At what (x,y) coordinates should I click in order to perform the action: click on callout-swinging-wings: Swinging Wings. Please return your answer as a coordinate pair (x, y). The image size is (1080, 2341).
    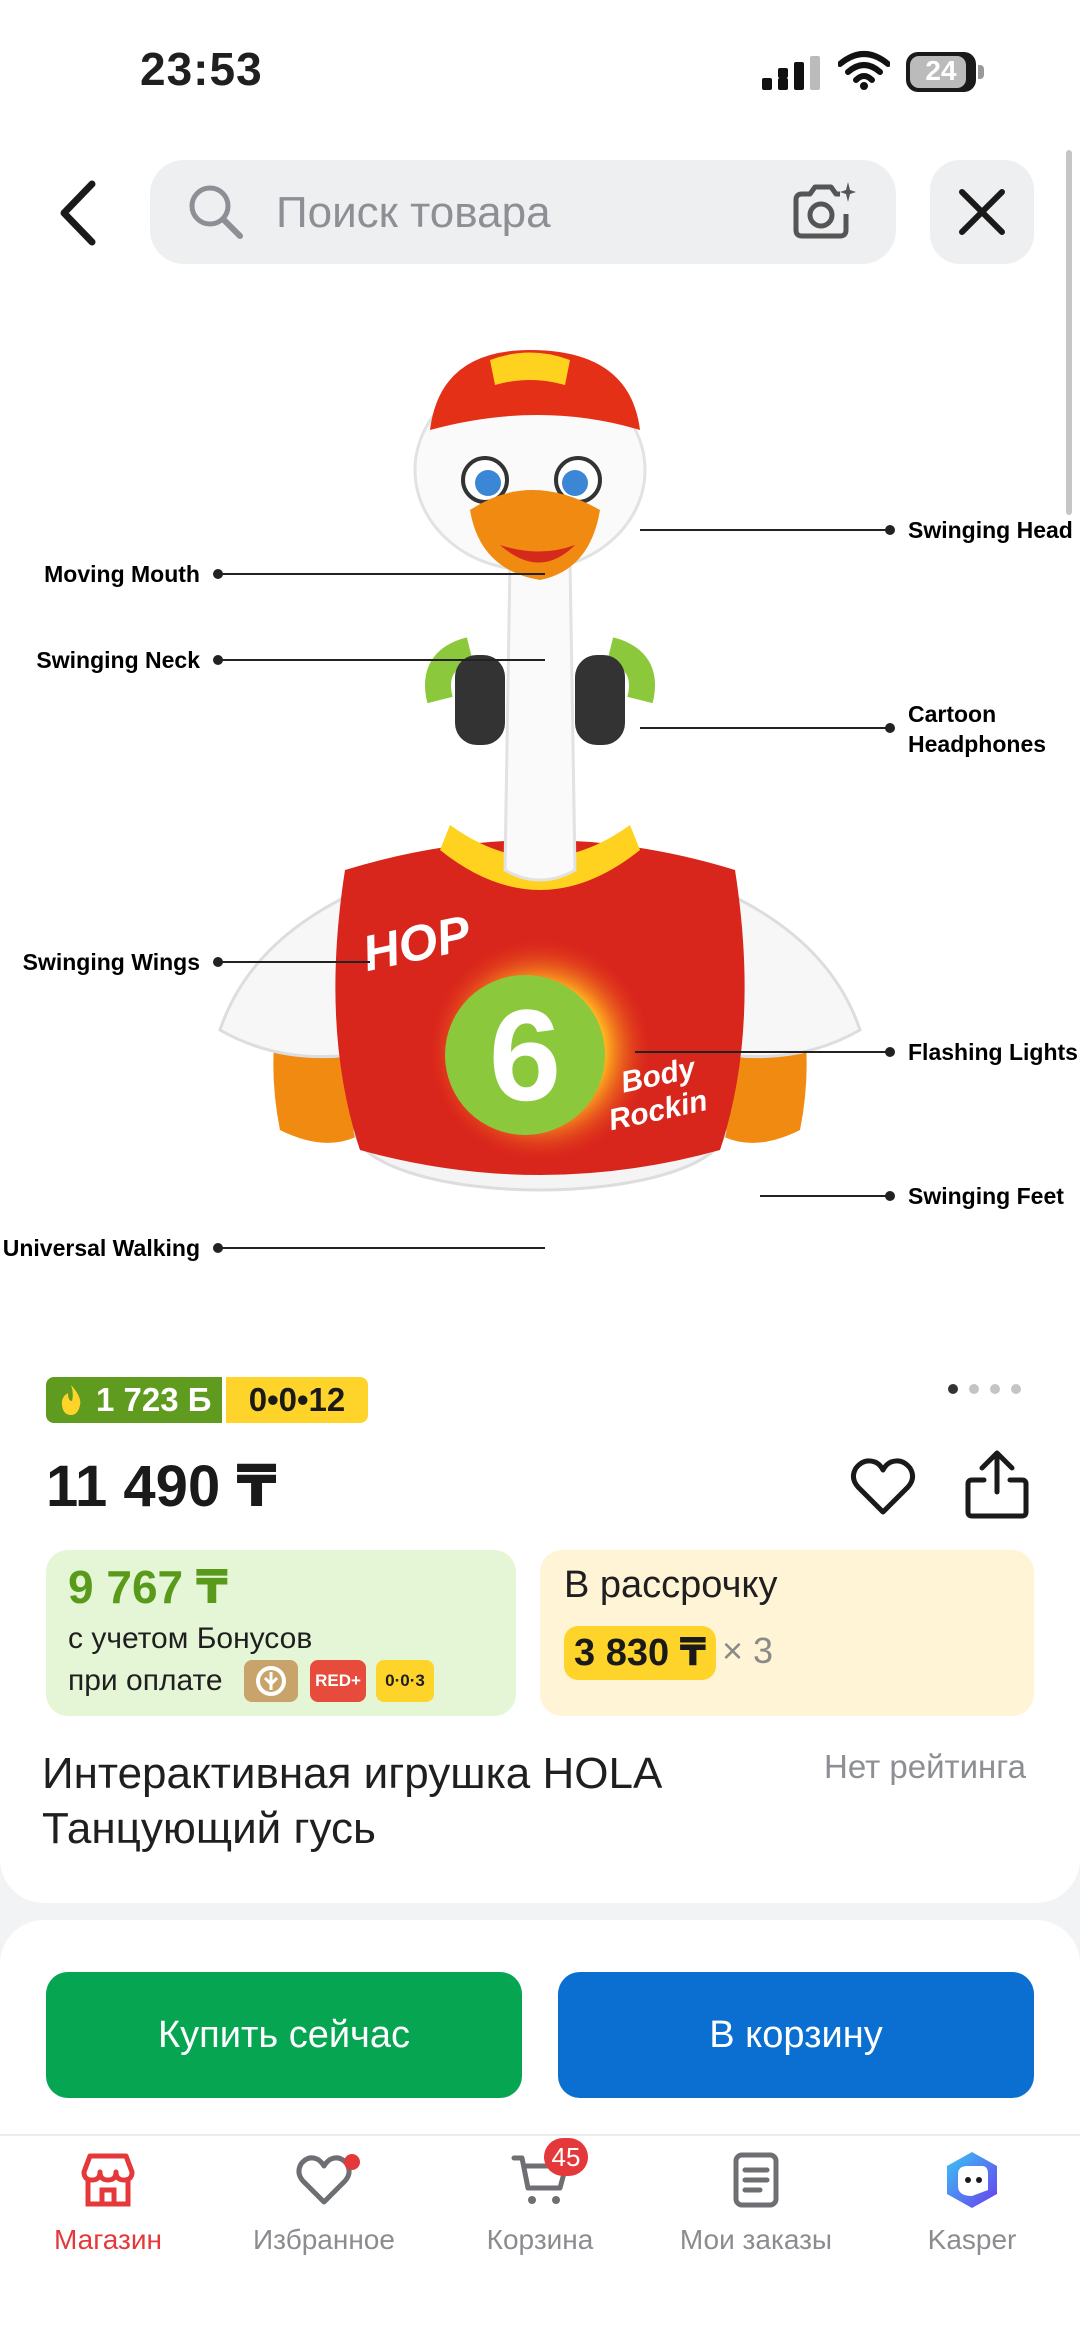
    Looking at the image, I should click on (111, 962).